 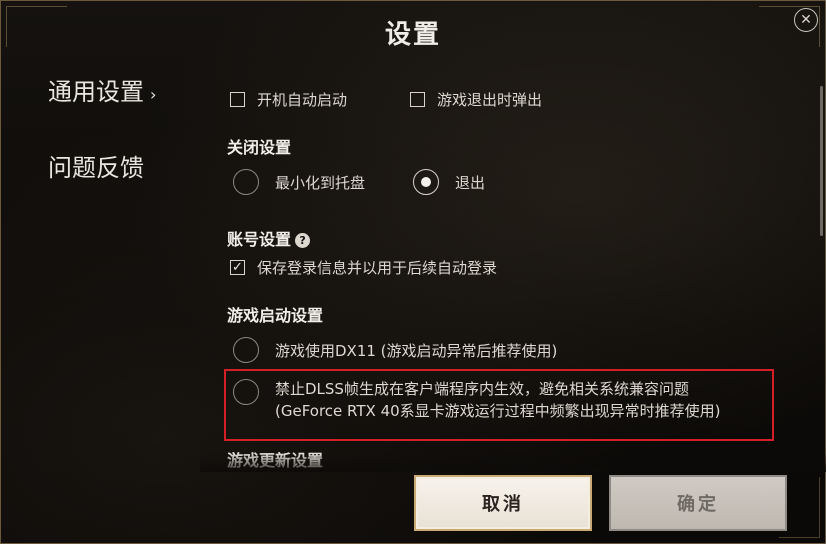 What do you see at coordinates (303, 240) in the screenshot?
I see `help-icon: ?` at bounding box center [303, 240].